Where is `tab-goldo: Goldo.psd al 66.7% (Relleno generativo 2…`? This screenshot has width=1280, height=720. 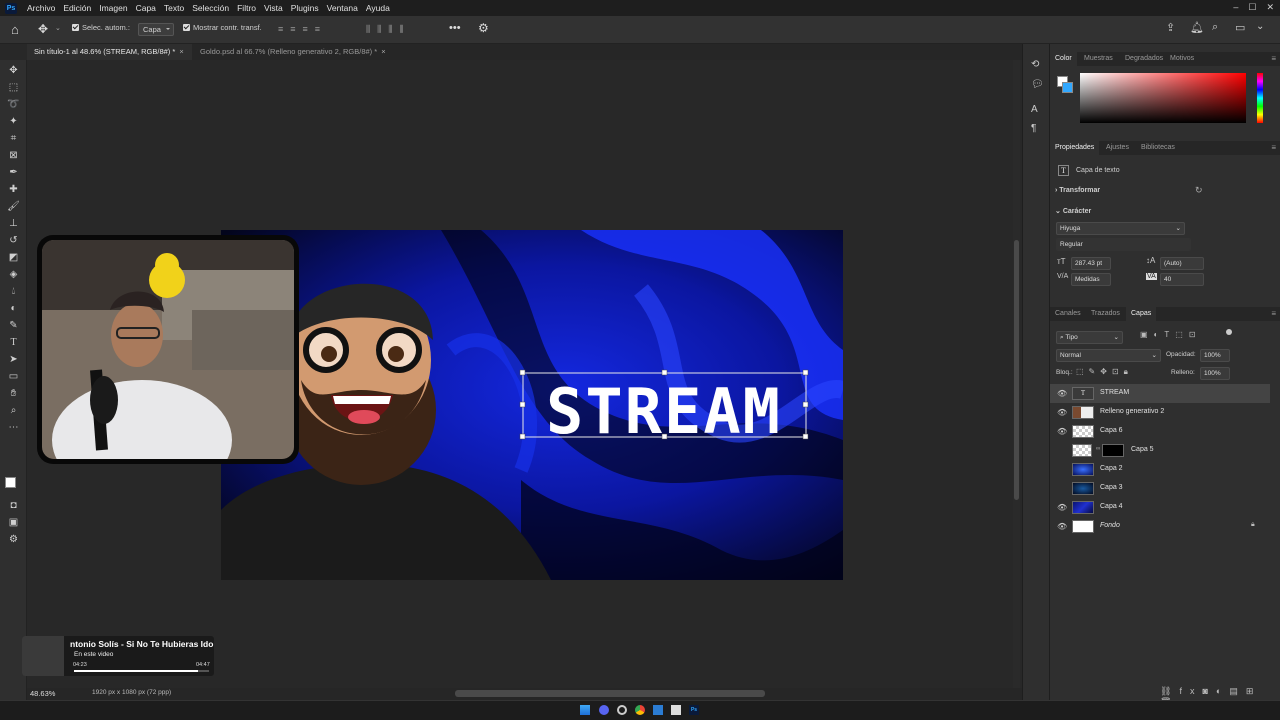
tab-goldo: Goldo.psd al 66.7% (Relleno generativo 2… is located at coordinates (298, 52).